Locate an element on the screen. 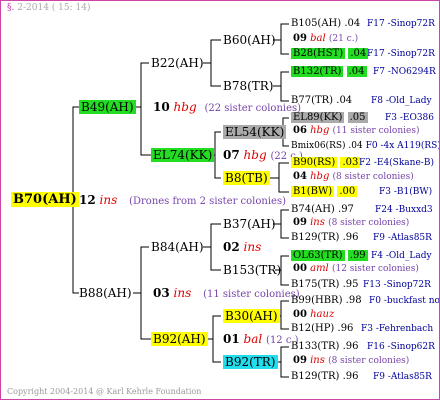 The image size is (440, 400). l3-node-5: B153(TR) is located at coordinates (252, 270).